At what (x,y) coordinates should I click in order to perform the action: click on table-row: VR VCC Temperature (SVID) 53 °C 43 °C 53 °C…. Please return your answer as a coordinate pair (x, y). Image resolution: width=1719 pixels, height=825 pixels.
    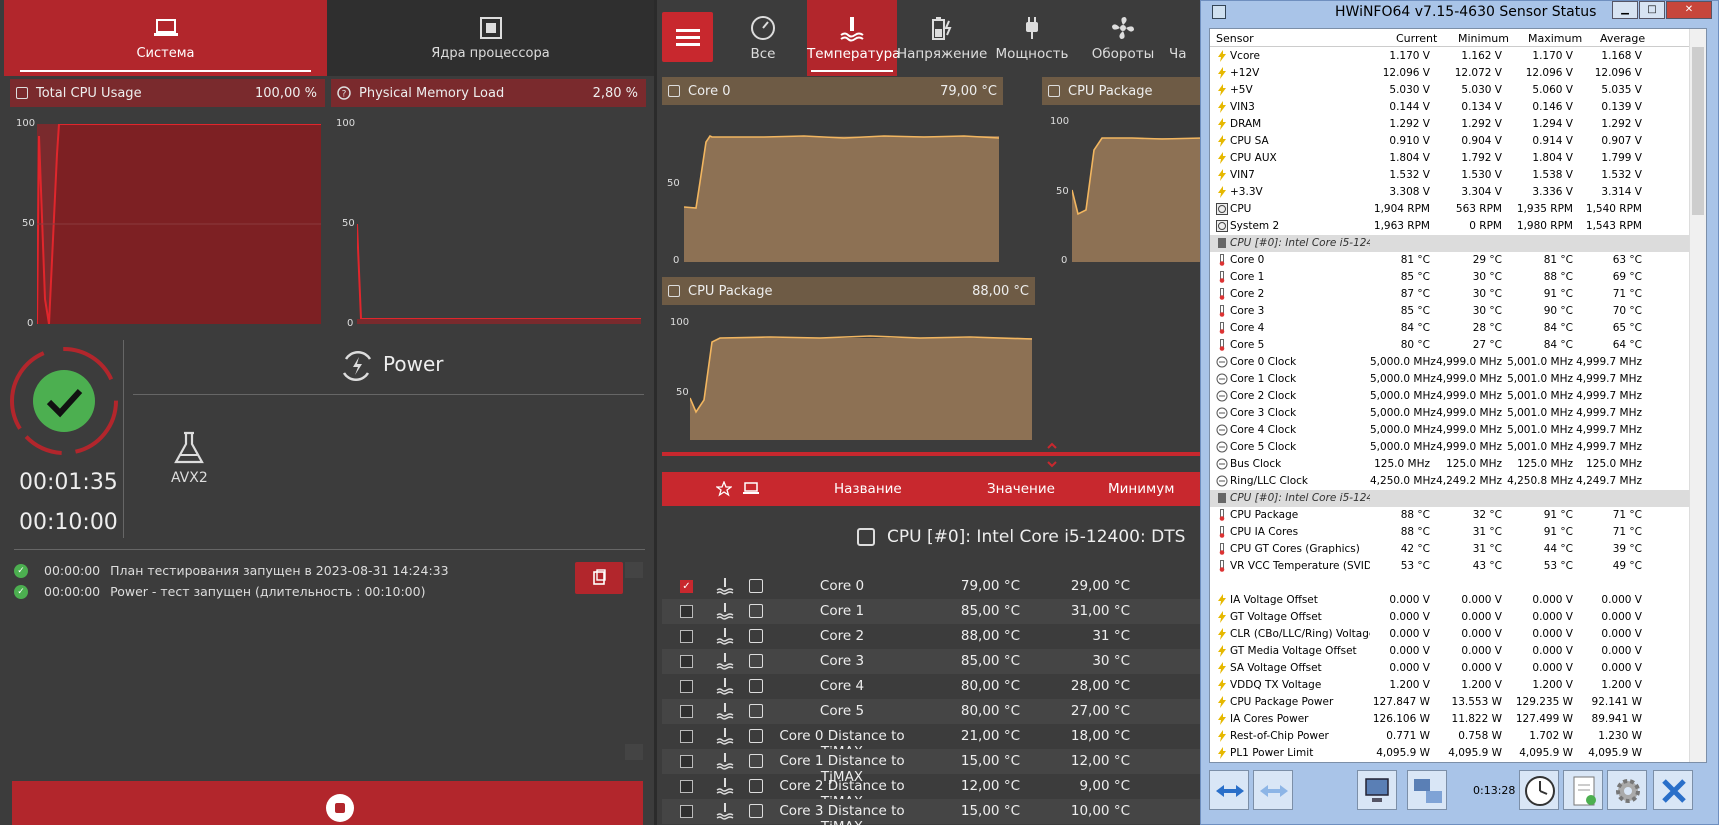
    Looking at the image, I should click on (1450, 566).